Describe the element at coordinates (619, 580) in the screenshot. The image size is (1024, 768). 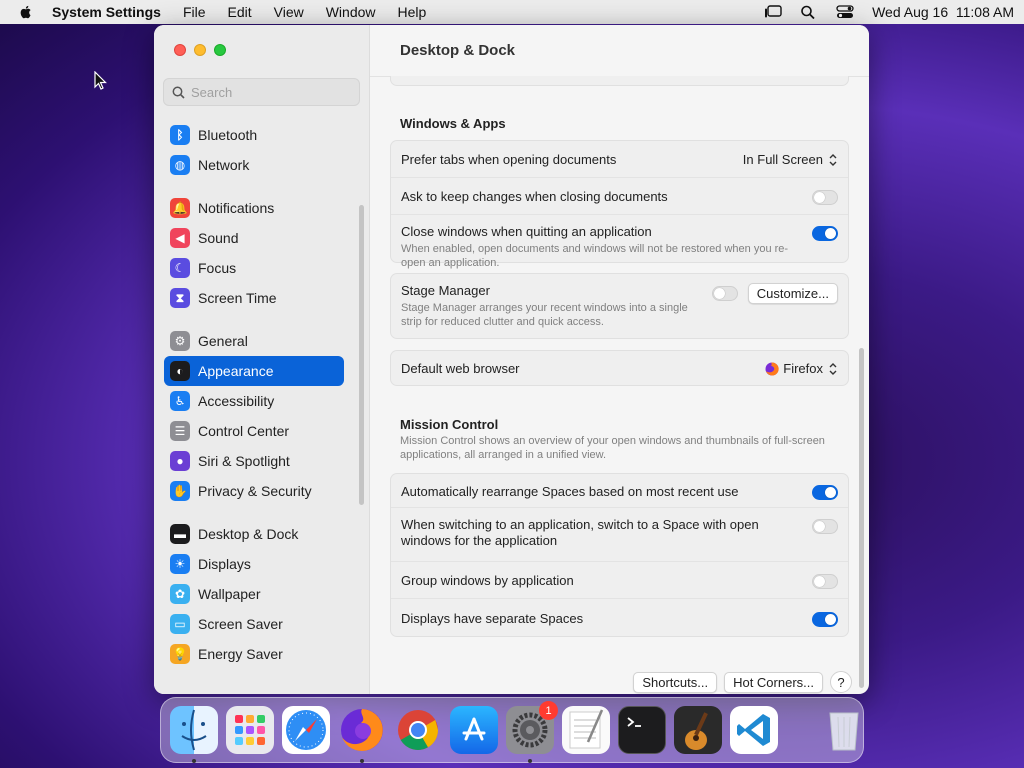
I see `group-windows-row: Group windows by application` at that location.